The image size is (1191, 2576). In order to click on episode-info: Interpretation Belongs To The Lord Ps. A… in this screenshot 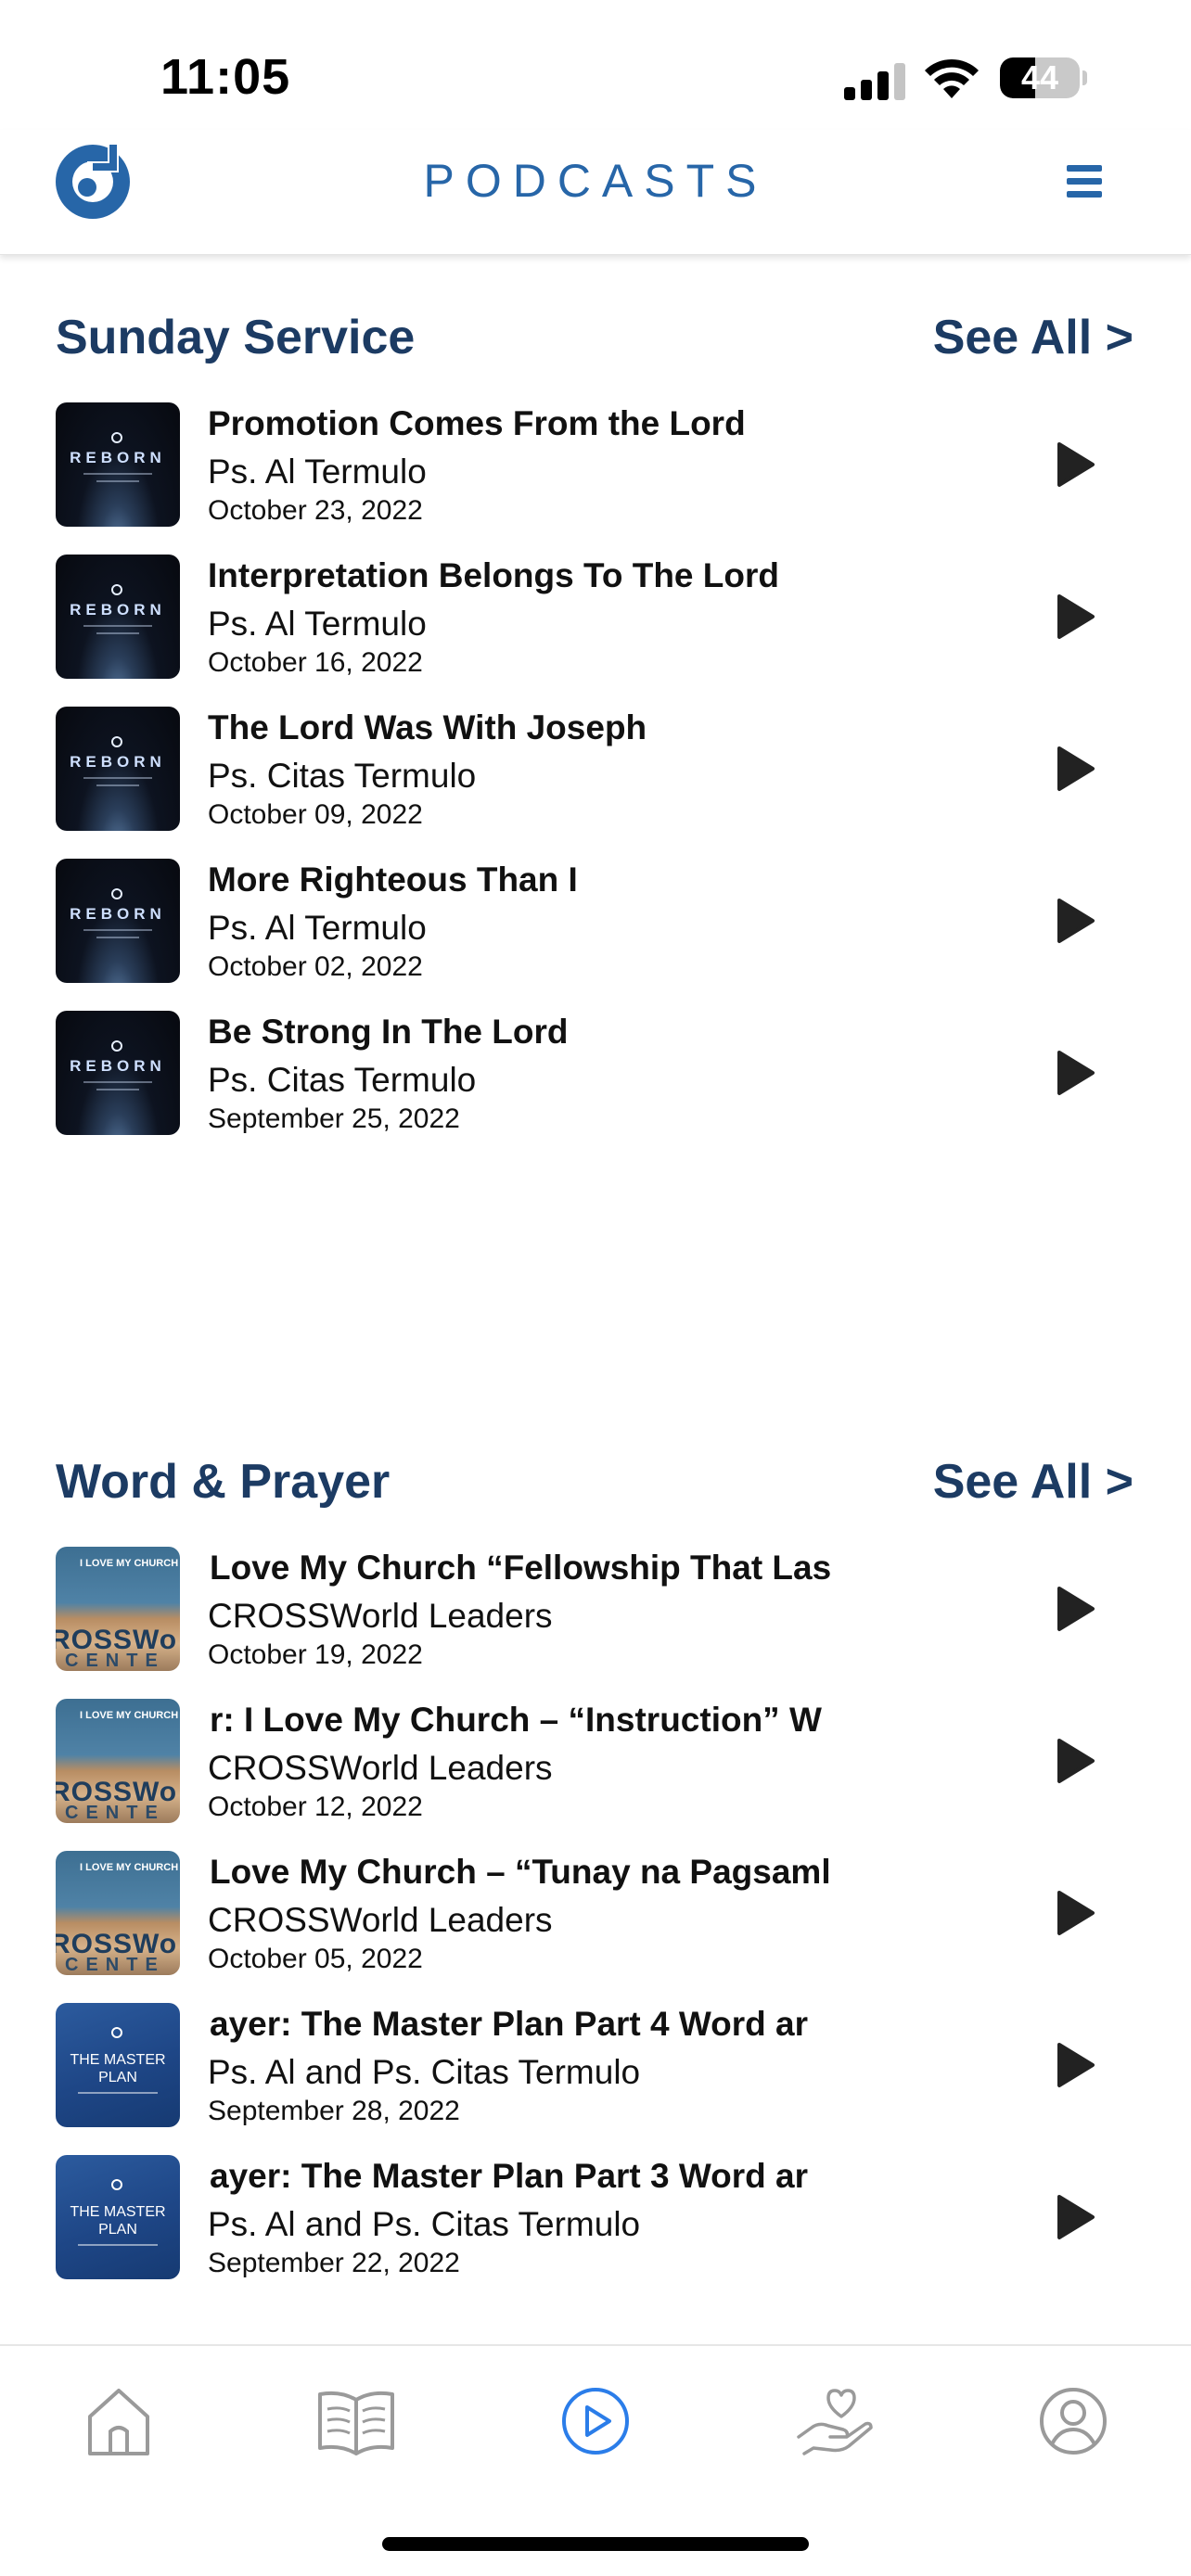, I will do `click(559, 617)`.